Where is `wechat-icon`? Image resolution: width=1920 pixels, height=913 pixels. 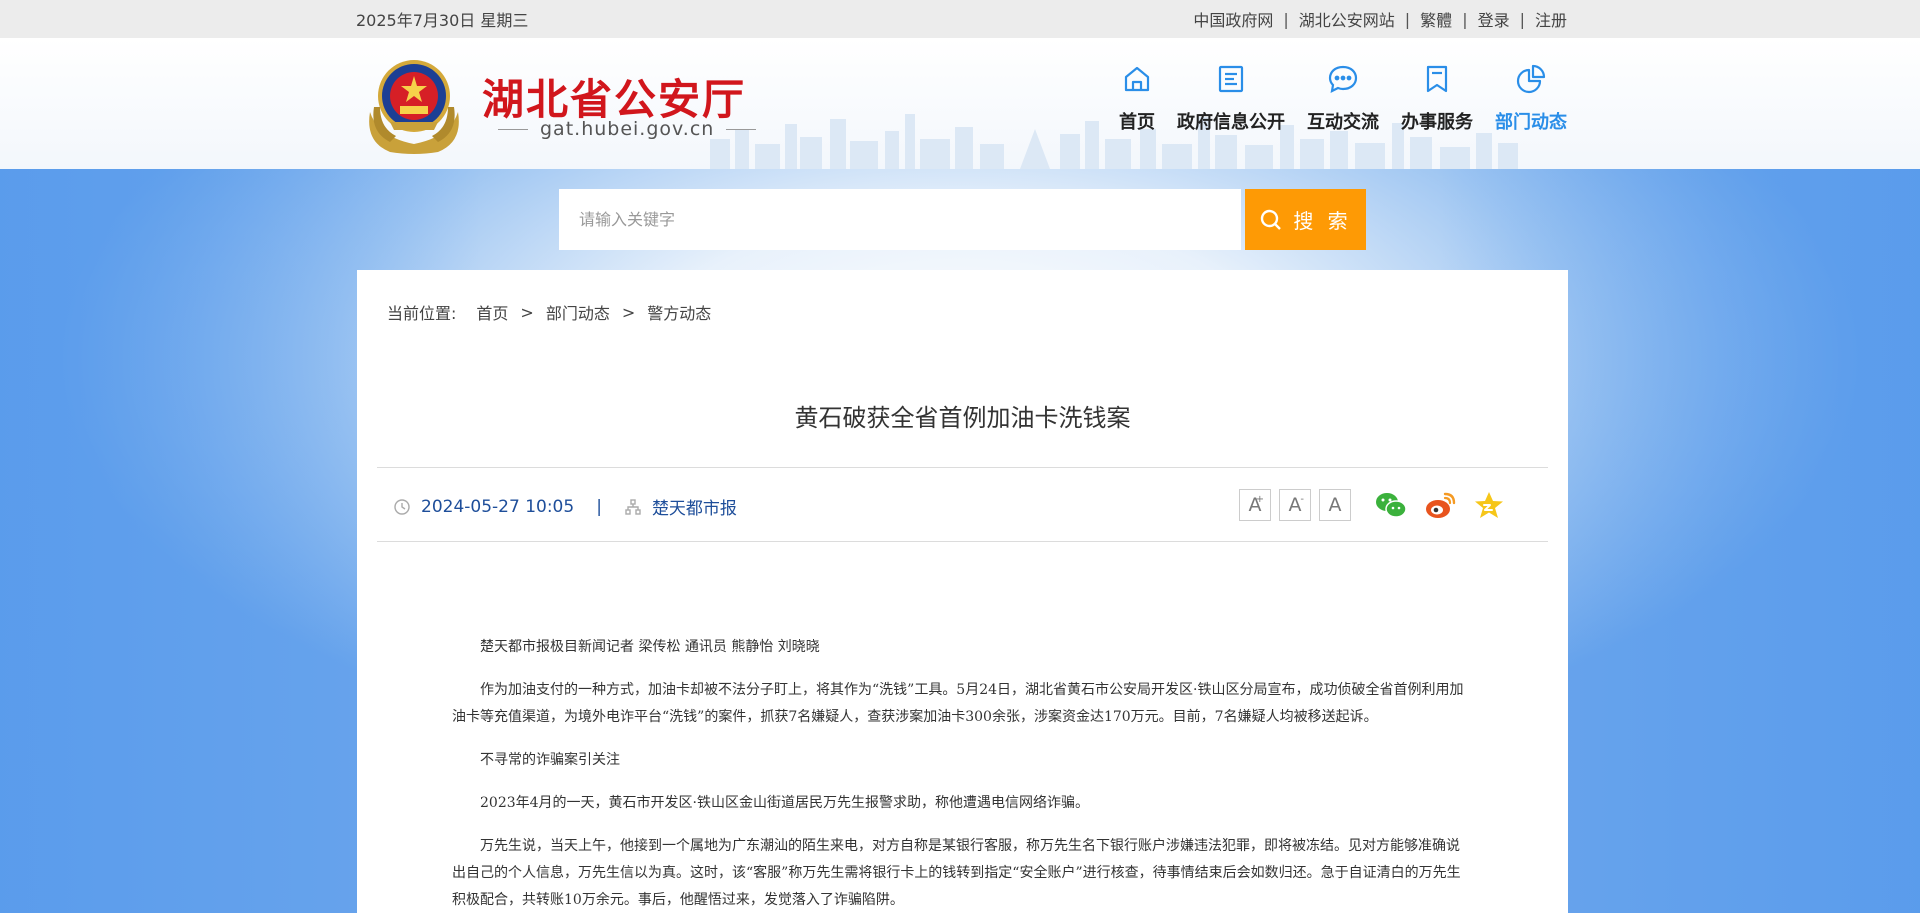 wechat-icon is located at coordinates (1391, 505).